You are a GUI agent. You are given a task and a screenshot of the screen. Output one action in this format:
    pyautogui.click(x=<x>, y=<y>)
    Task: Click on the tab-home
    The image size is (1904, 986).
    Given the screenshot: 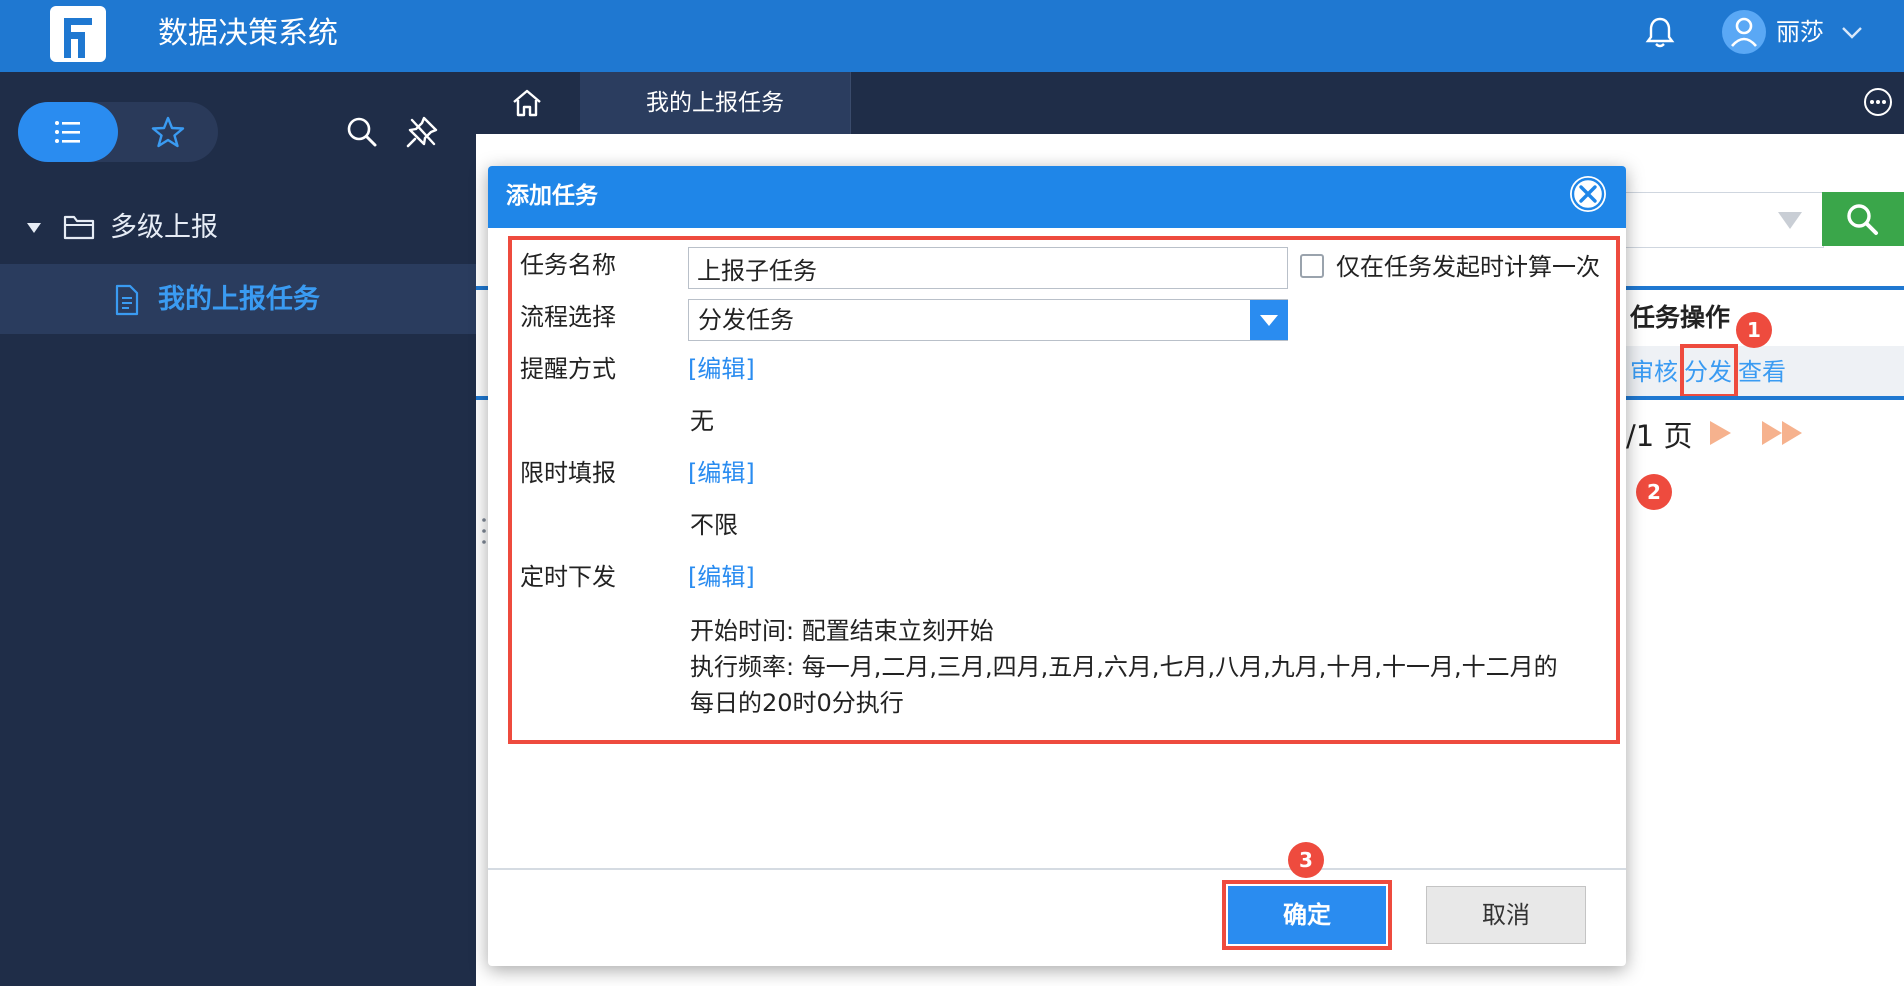 What is the action you would take?
    pyautogui.click(x=528, y=103)
    